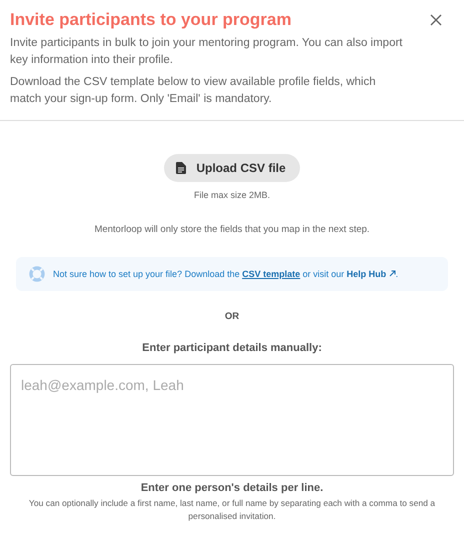  I want to click on external-link-icon, so click(392, 273).